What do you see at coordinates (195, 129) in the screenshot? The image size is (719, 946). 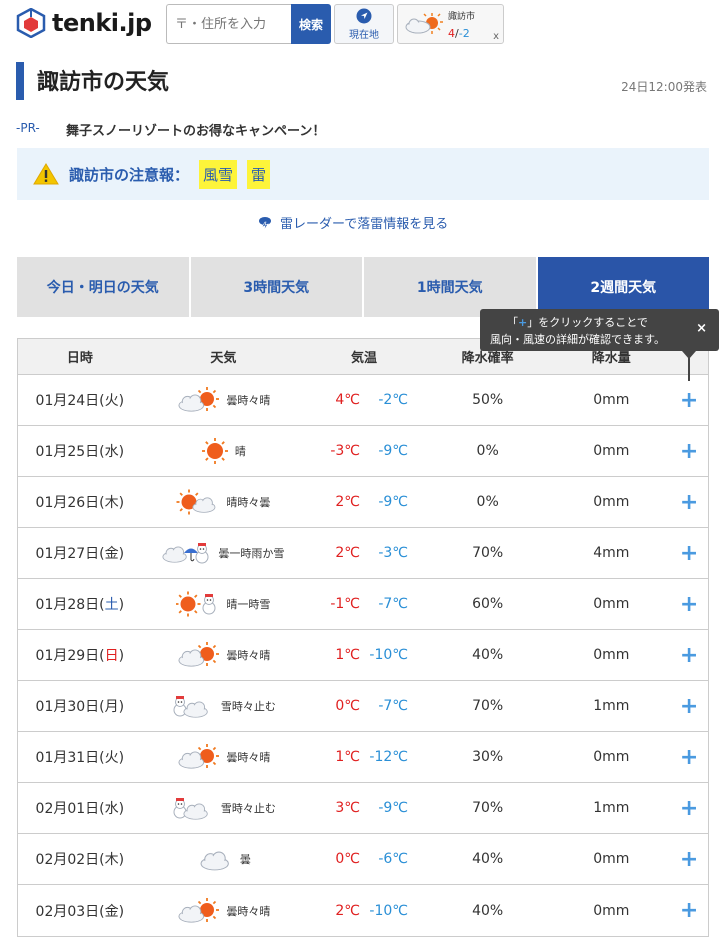 I see `pr-link: 舞子スノーリゾートのお得なキャンペーン！` at bounding box center [195, 129].